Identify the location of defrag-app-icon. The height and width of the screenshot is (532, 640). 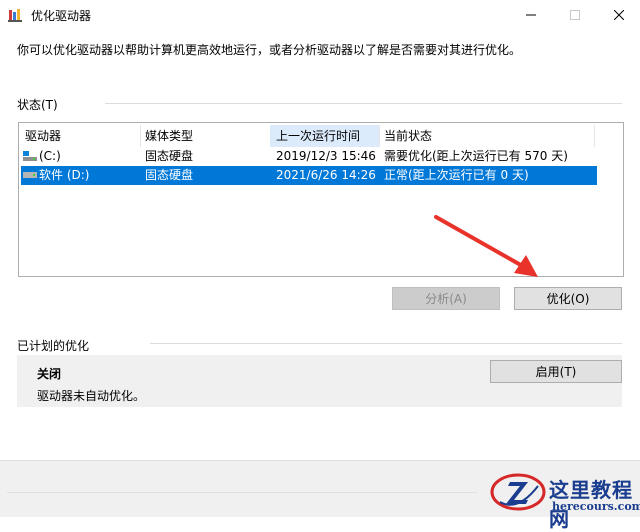
(15, 15).